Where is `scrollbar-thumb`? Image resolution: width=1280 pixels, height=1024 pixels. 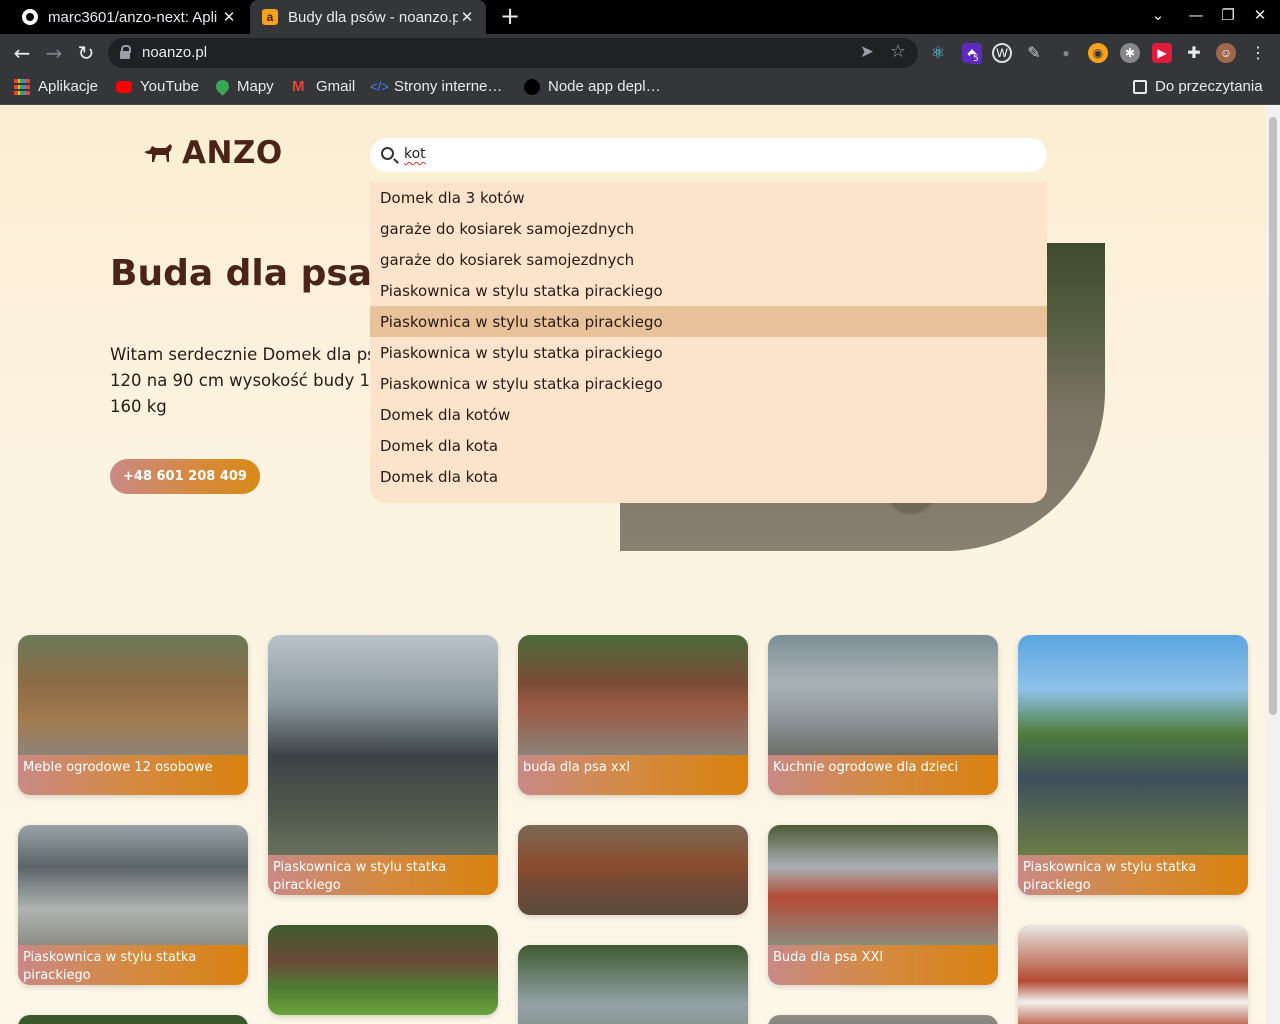
scrollbar-thumb is located at coordinates (1273, 416).